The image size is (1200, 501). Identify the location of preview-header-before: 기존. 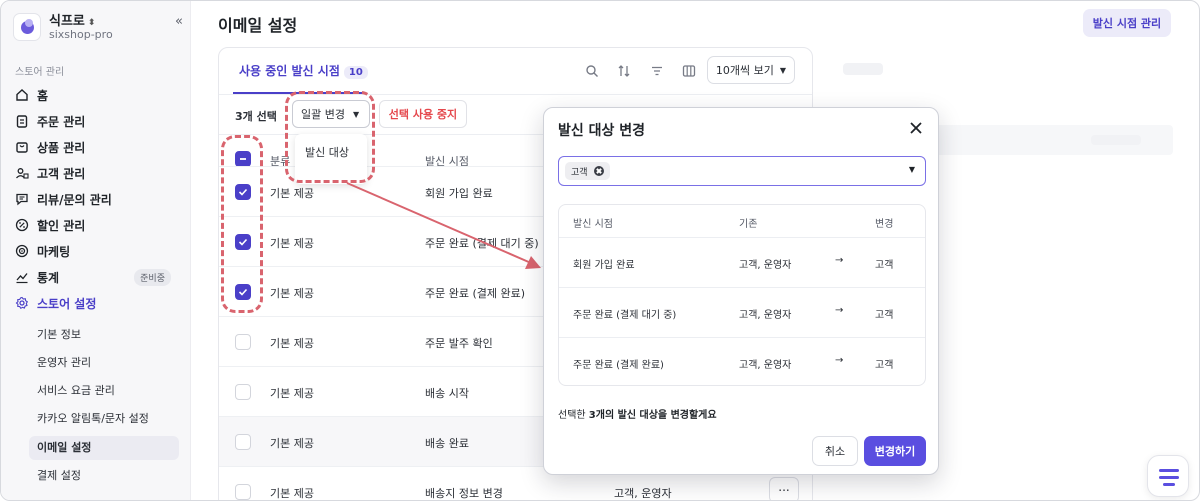
(748, 224).